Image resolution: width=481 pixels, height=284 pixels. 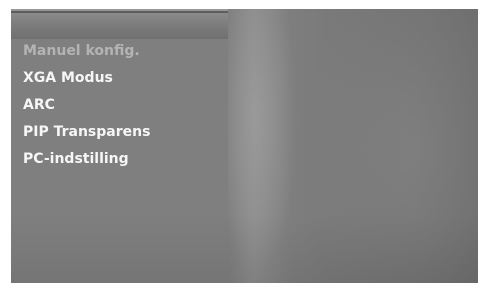 What do you see at coordinates (81, 51) in the screenshot?
I see `menu-item-manual-config: Manuel konfig.` at bounding box center [81, 51].